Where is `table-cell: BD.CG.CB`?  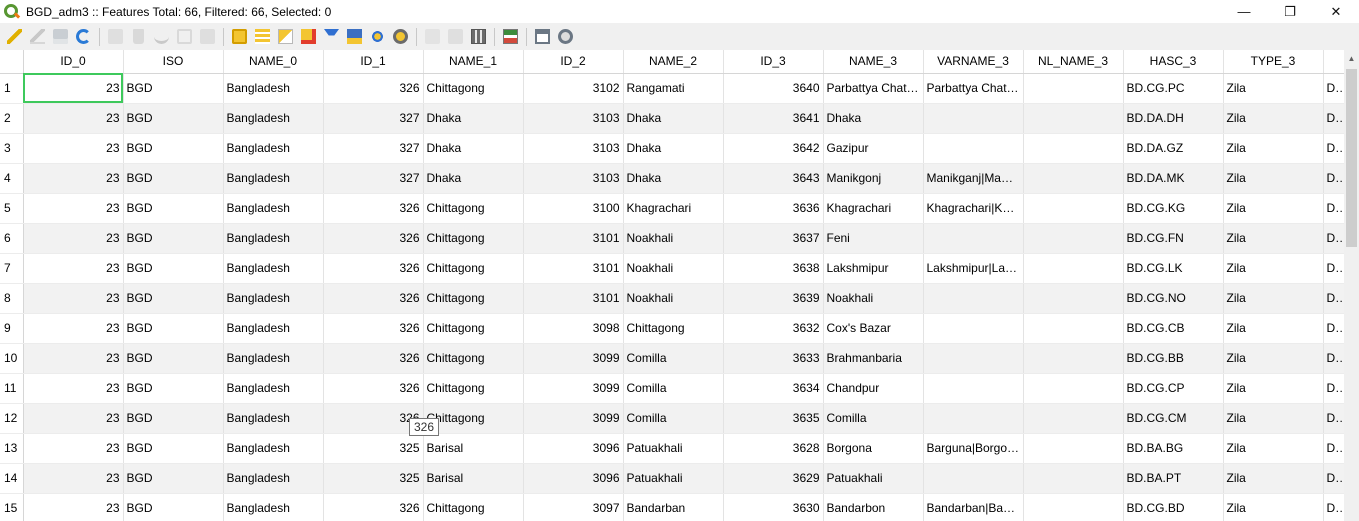 table-cell: BD.CG.CB is located at coordinates (1173, 328).